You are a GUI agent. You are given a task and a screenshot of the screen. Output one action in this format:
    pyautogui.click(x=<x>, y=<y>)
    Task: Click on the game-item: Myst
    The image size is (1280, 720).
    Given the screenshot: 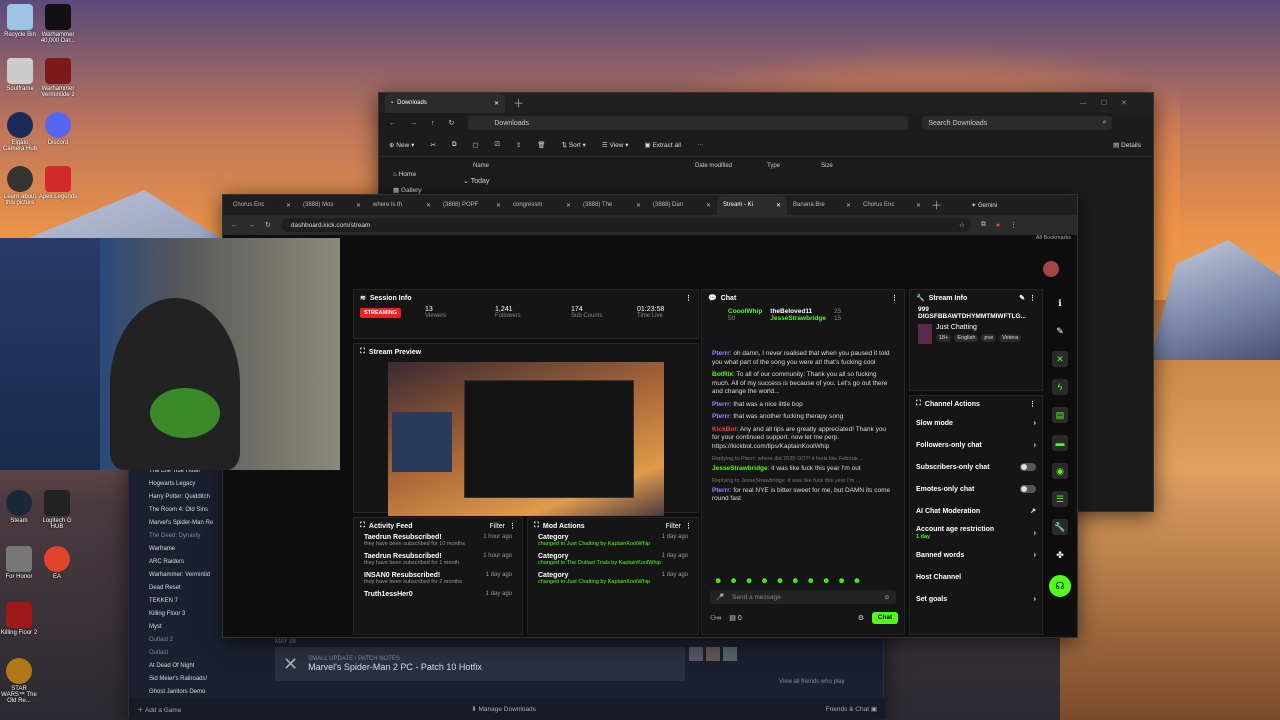 What is the action you would take?
    pyautogui.click(x=180, y=627)
    